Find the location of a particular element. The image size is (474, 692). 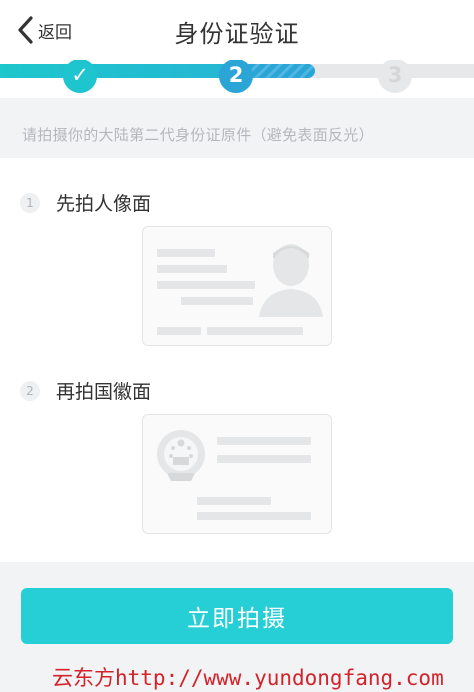

section-number-2: 2 is located at coordinates (30, 390).